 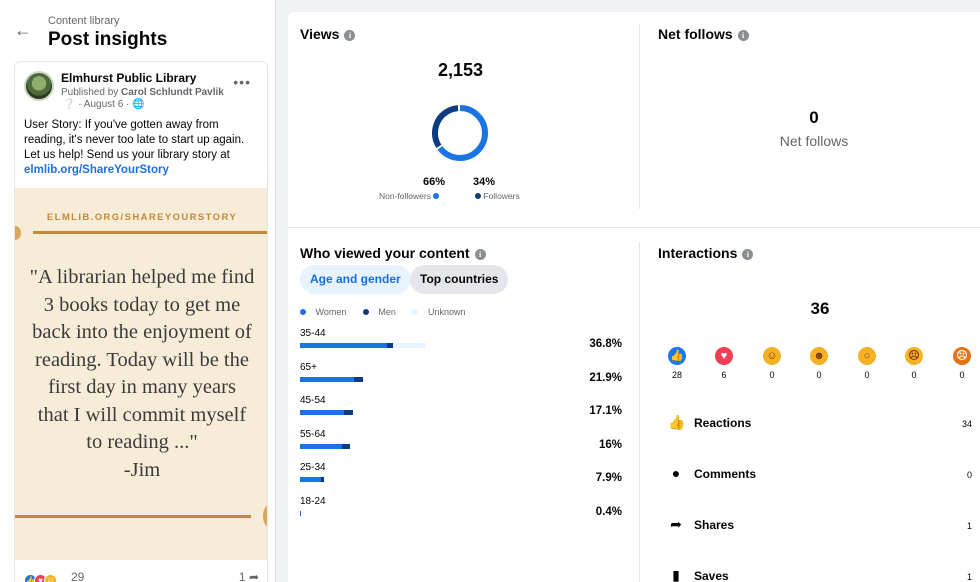 I want to click on interactions-title: Interactions i, so click(x=706, y=253).